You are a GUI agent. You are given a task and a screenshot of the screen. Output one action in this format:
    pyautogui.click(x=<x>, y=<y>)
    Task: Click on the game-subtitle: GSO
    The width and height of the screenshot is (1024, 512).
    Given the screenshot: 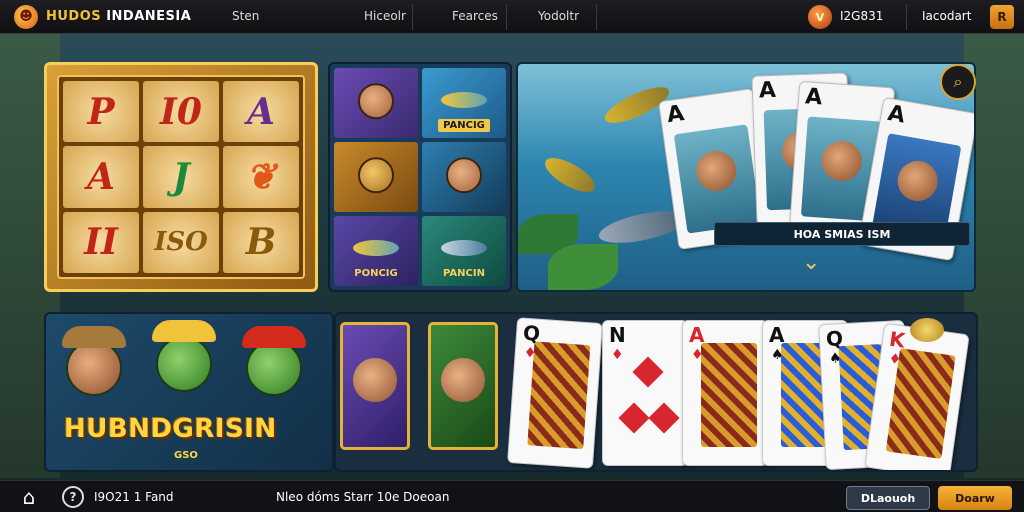 What is the action you would take?
    pyautogui.click(x=186, y=455)
    